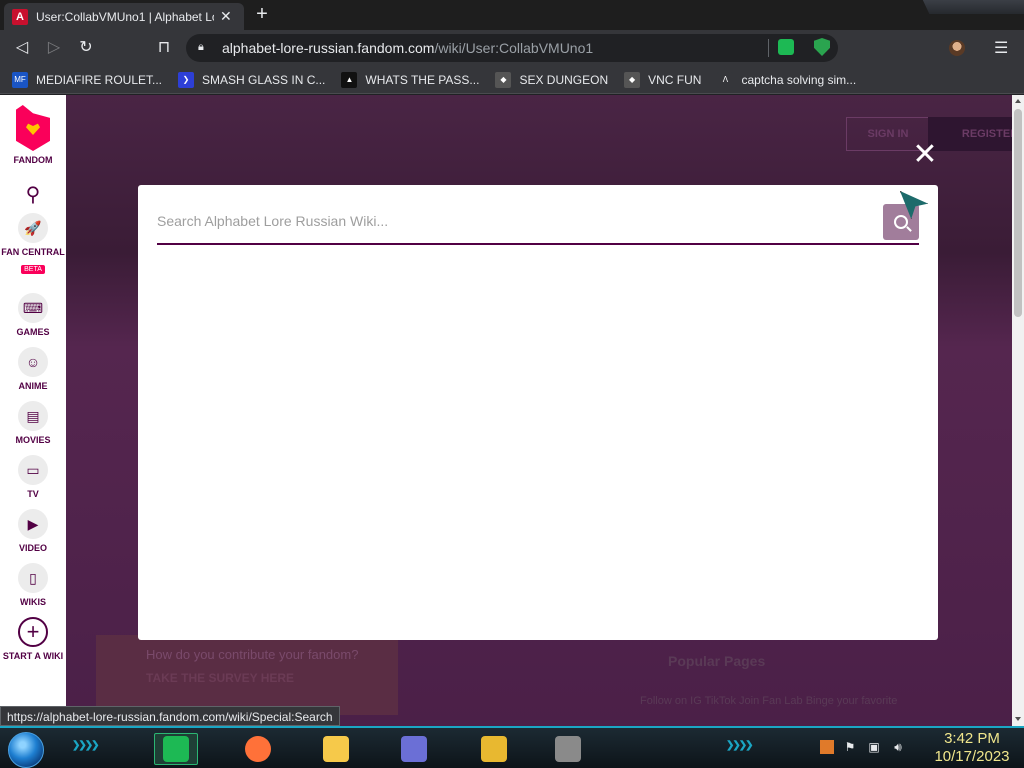 Image resolution: width=1024 pixels, height=768 pixels. What do you see at coordinates (33, 332) in the screenshot?
I see `rail-item-label: GAMES` at bounding box center [33, 332].